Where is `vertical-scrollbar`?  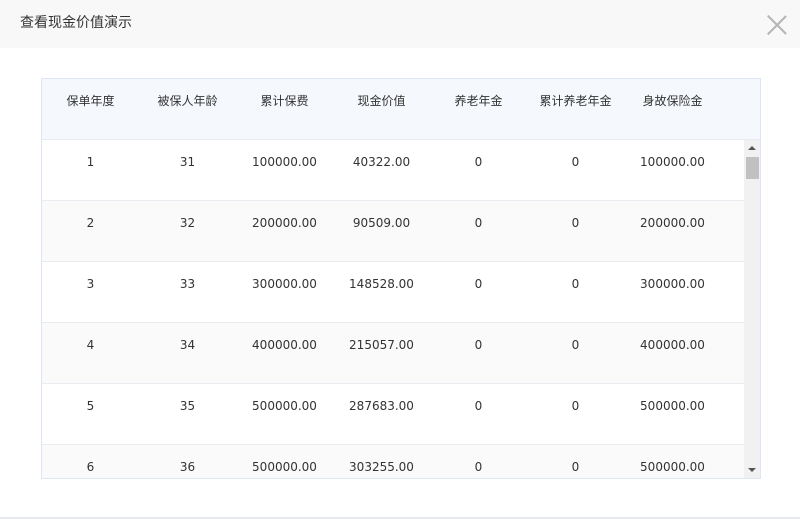 vertical-scrollbar is located at coordinates (752, 309).